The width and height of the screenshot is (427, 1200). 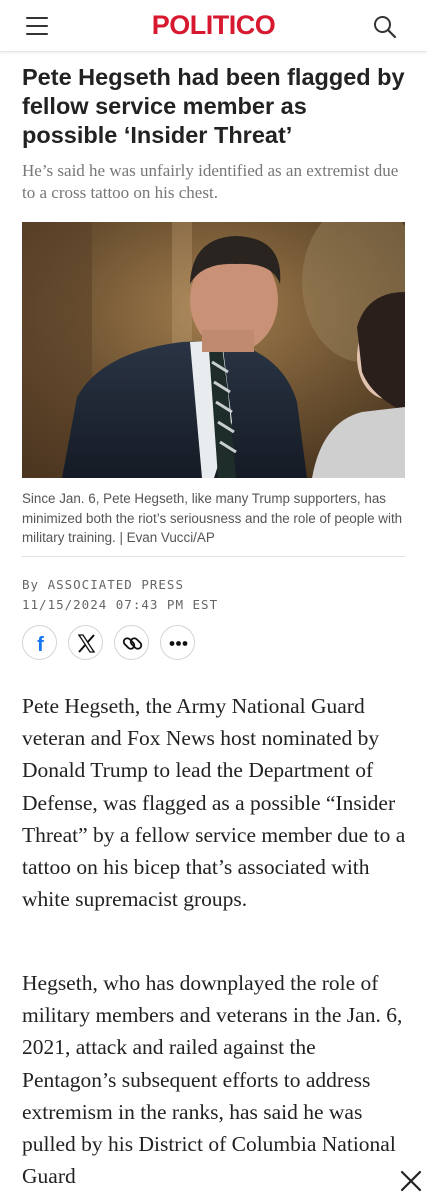 I want to click on facebook-share-button: f, so click(x=39, y=642).